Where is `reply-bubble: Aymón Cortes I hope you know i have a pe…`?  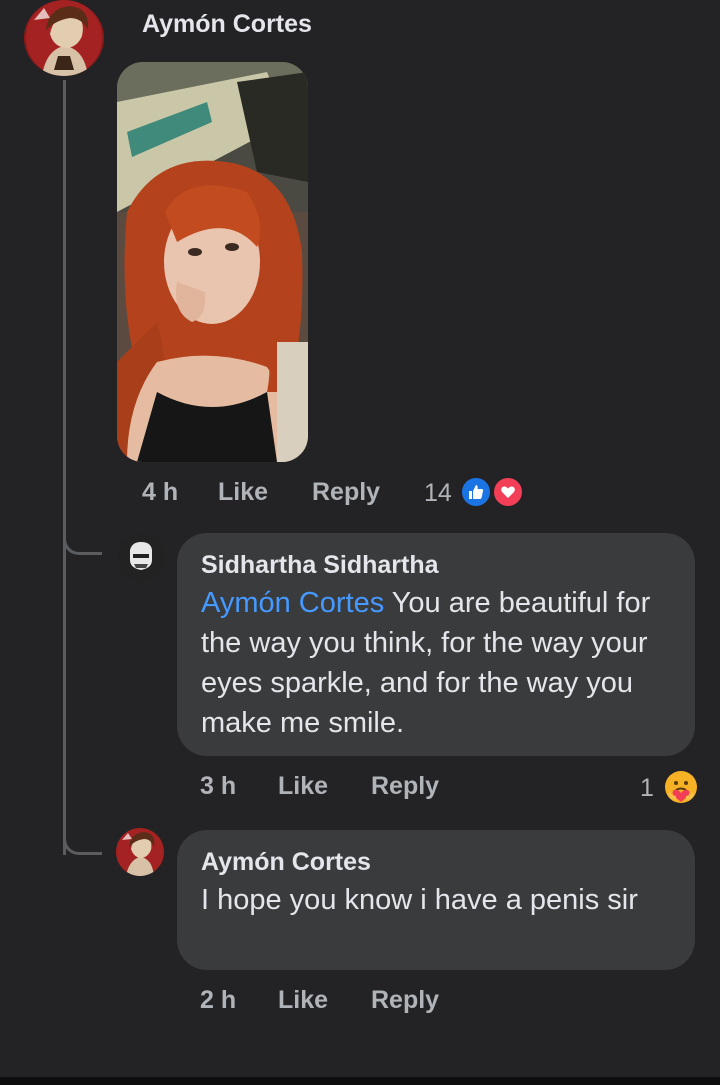
reply-bubble: Aymón Cortes I hope you know i have a pe… is located at coordinates (436, 900).